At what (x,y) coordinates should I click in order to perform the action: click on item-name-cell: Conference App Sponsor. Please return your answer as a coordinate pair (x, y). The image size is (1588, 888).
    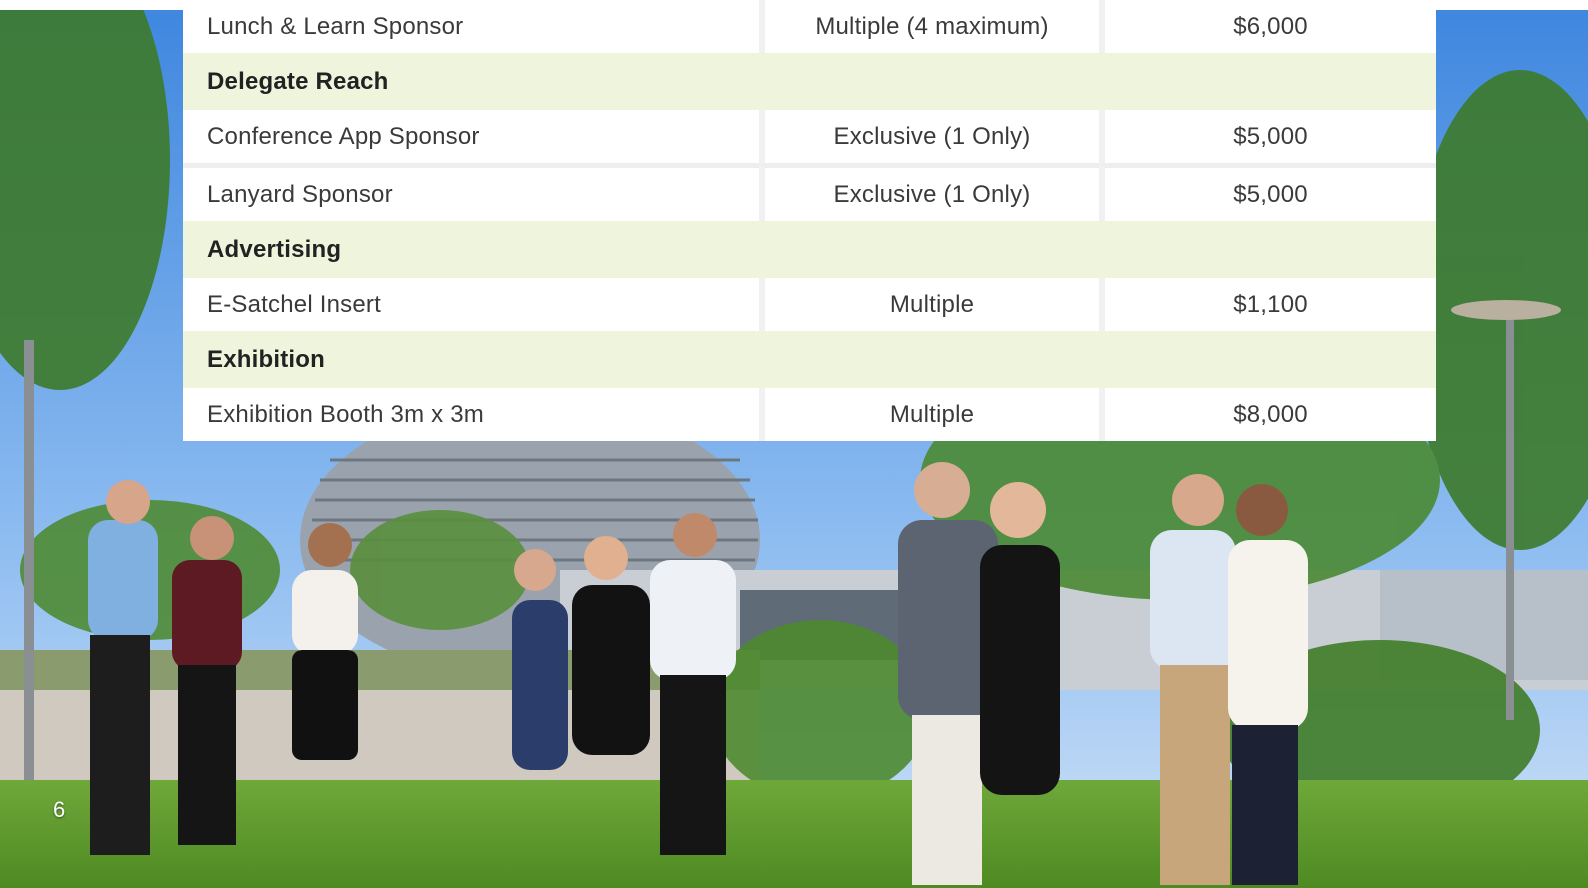
    Looking at the image, I should click on (471, 136).